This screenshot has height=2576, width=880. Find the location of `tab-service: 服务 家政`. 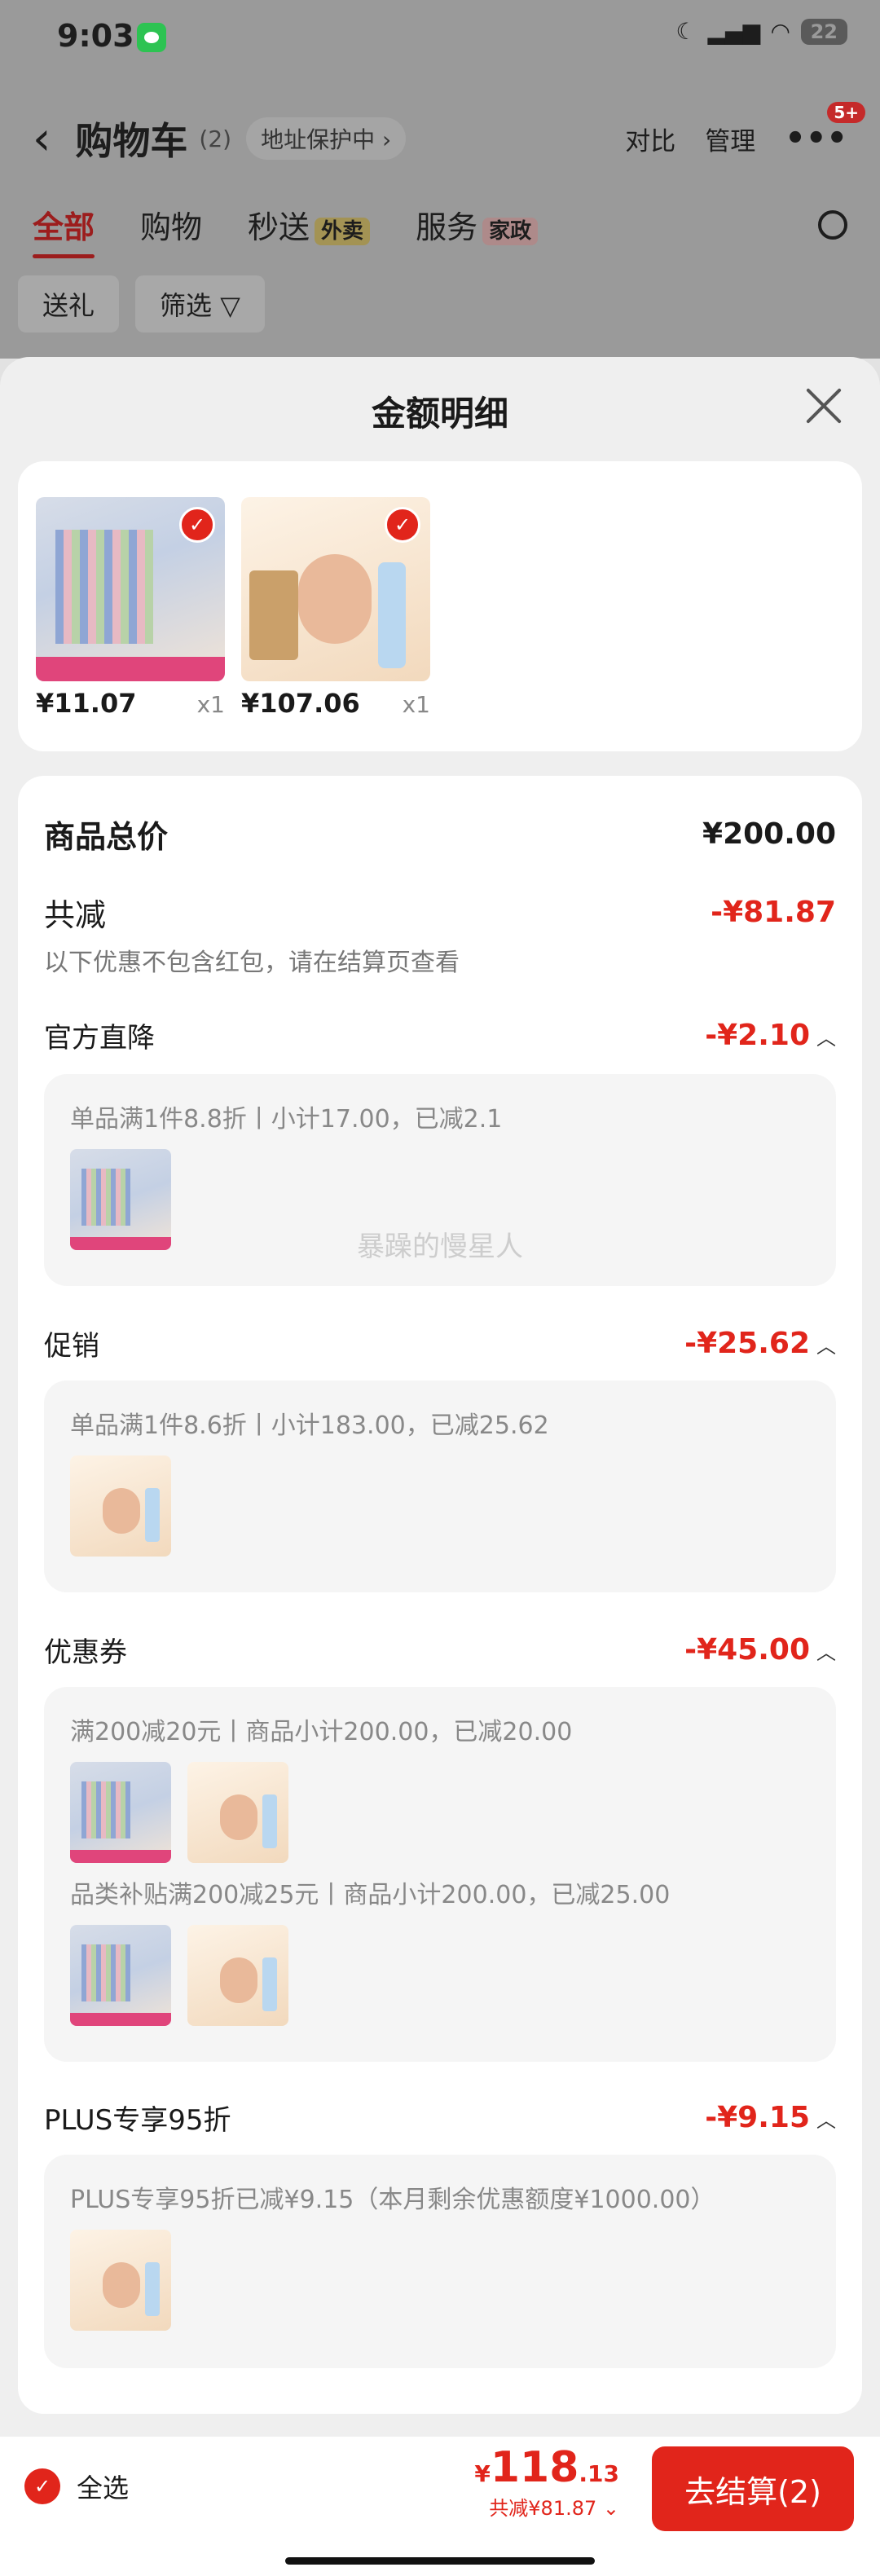

tab-service: 服务 家政 is located at coordinates (477, 225).